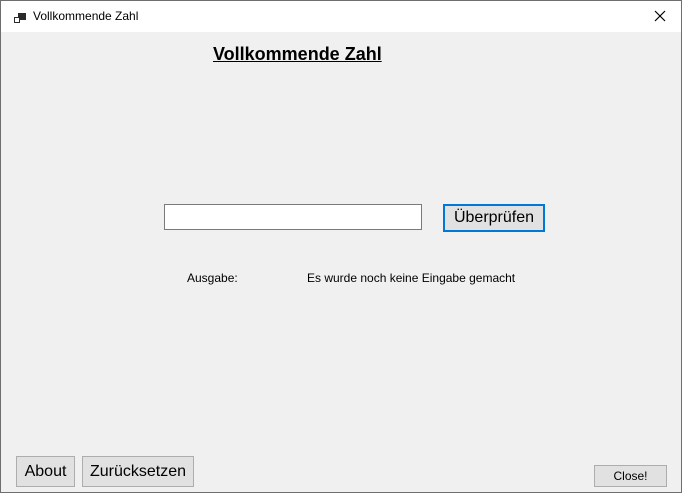  I want to click on reset-button: Zurücksetzen, so click(138, 471).